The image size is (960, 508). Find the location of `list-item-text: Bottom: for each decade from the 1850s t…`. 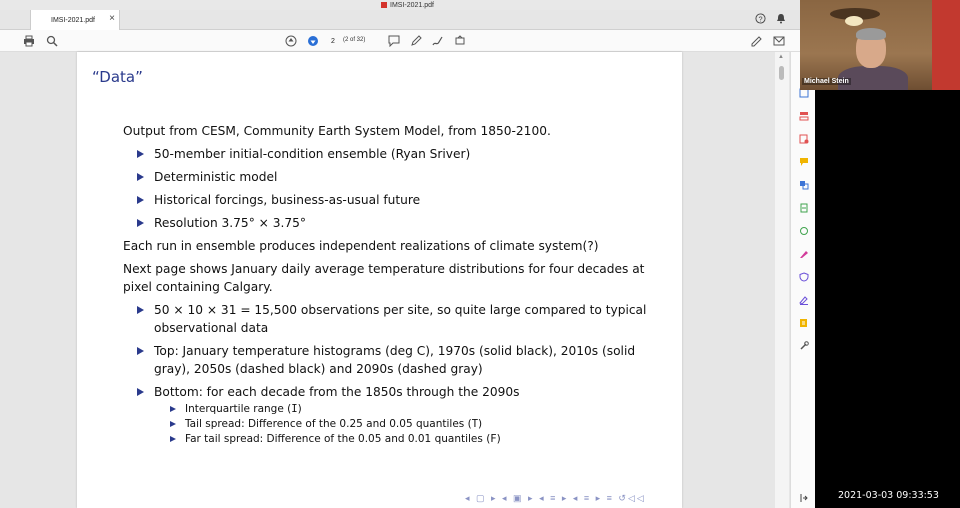

list-item-text: Bottom: for each decade from the 1850s t… is located at coordinates (337, 392).